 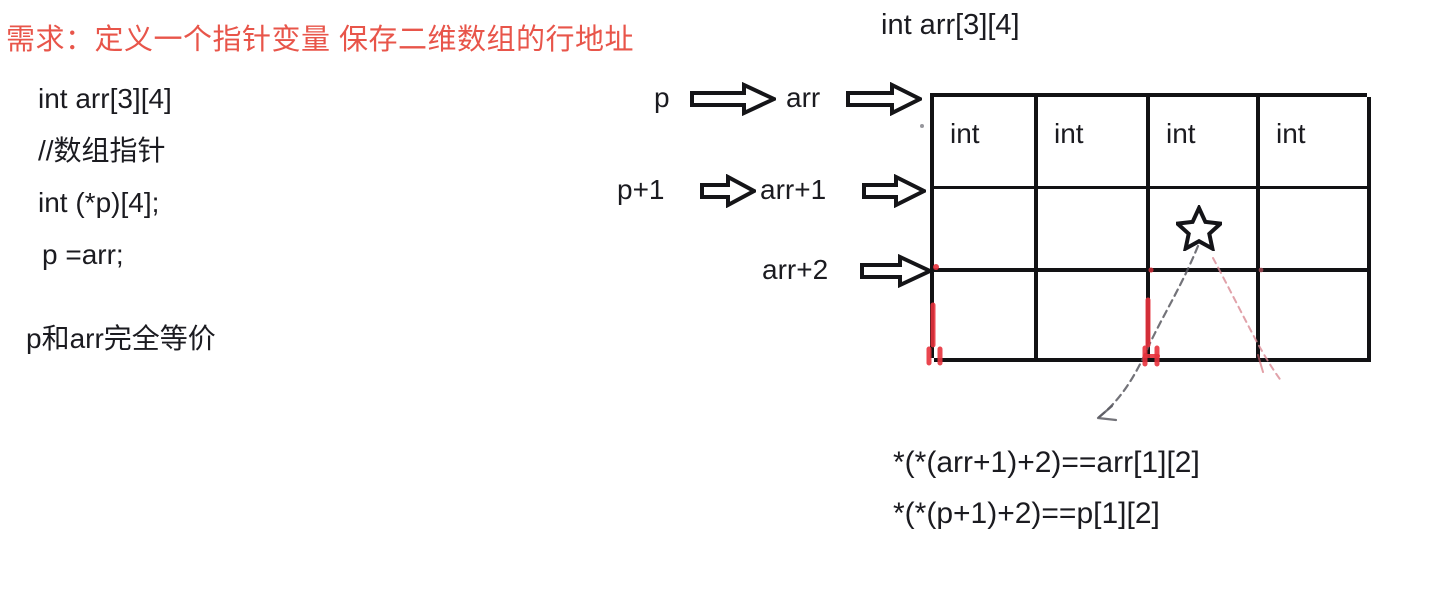 I want to click on formula-arr-equivalence: *(*(arr+1)+2)==arr[1][2], so click(x=1046, y=462).